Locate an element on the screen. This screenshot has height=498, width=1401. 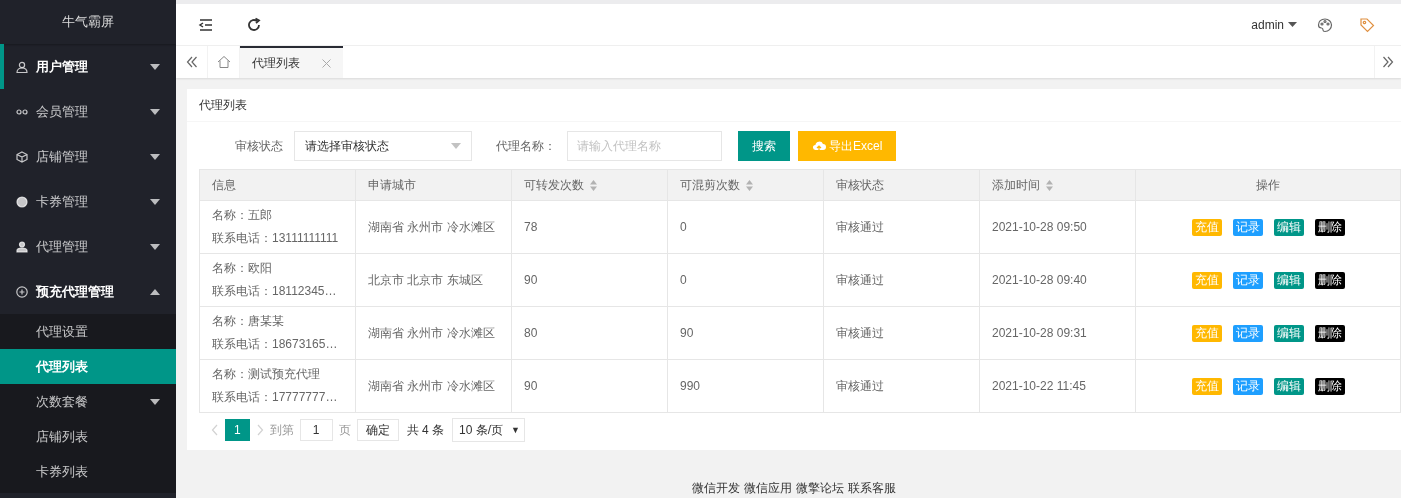
sidebar-item: 会员管理 is located at coordinates (88, 111).